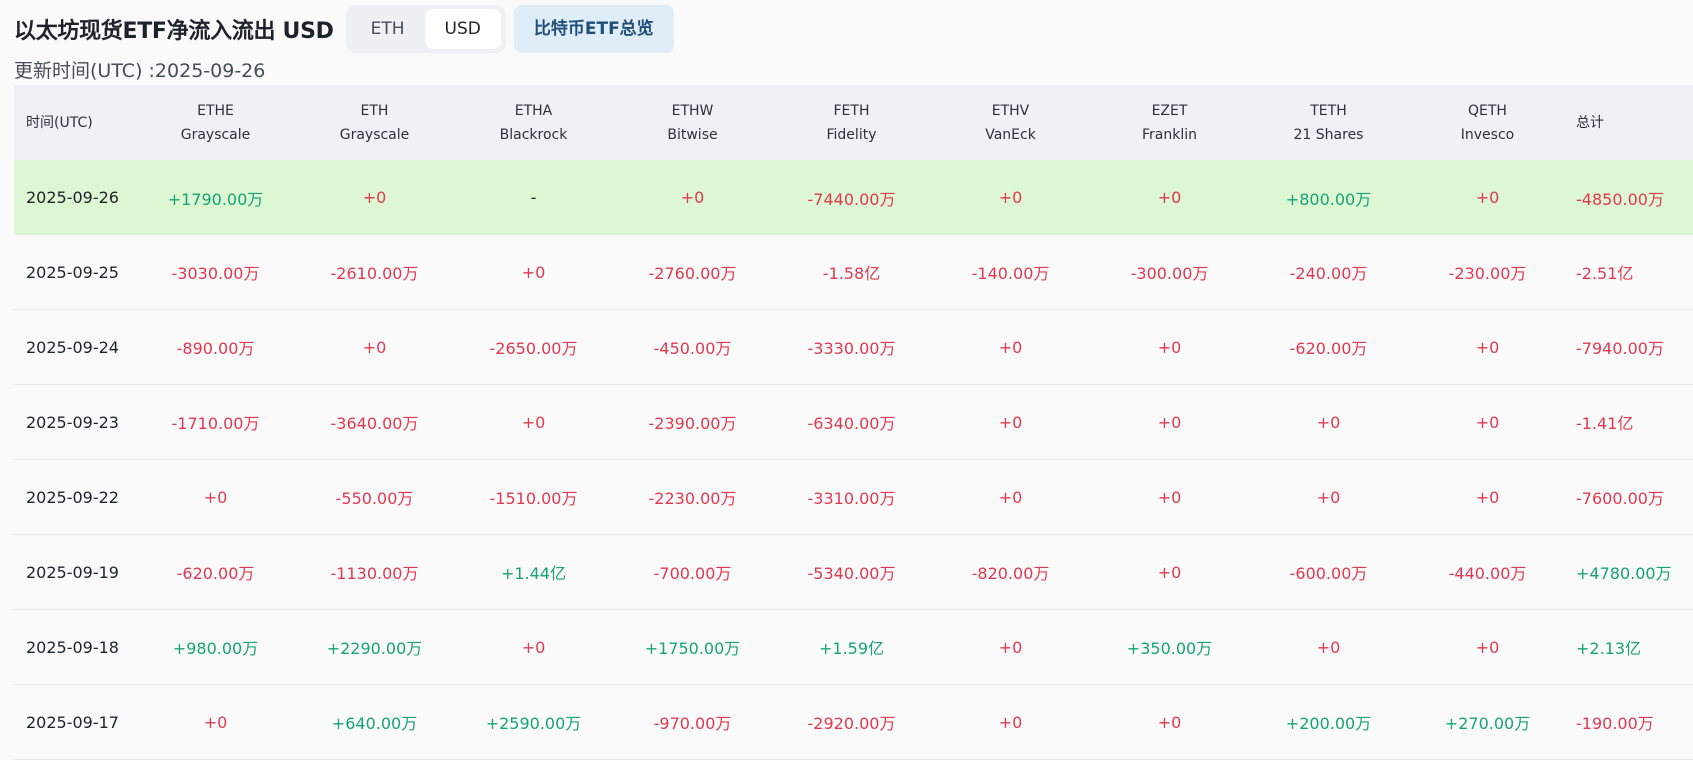 Image resolution: width=1693 pixels, height=760 pixels. Describe the element at coordinates (1328, 573) in the screenshot. I see `flow-cell-teth: -600.00万` at that location.